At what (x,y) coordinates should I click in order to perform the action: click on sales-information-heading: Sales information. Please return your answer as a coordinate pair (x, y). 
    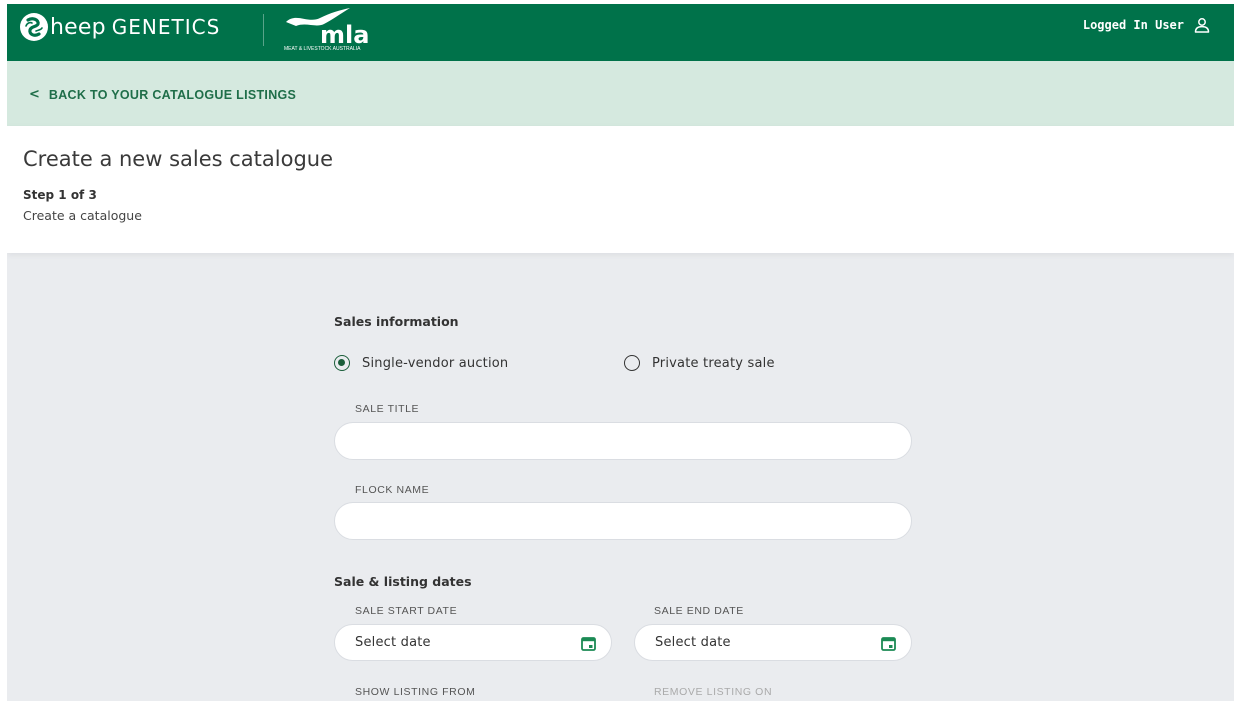
    Looking at the image, I should click on (396, 321).